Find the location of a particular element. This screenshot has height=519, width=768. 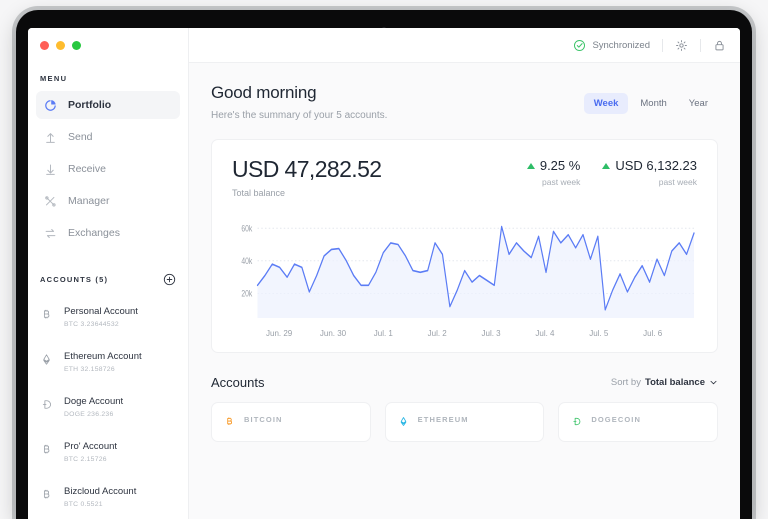

chart-x-tick: Jul. 5 is located at coordinates (599, 333).